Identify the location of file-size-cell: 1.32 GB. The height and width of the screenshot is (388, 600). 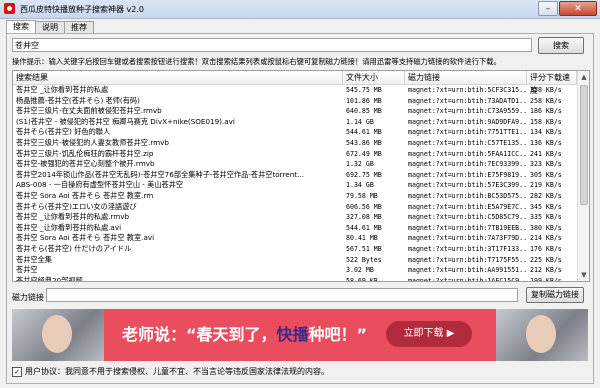
(360, 164).